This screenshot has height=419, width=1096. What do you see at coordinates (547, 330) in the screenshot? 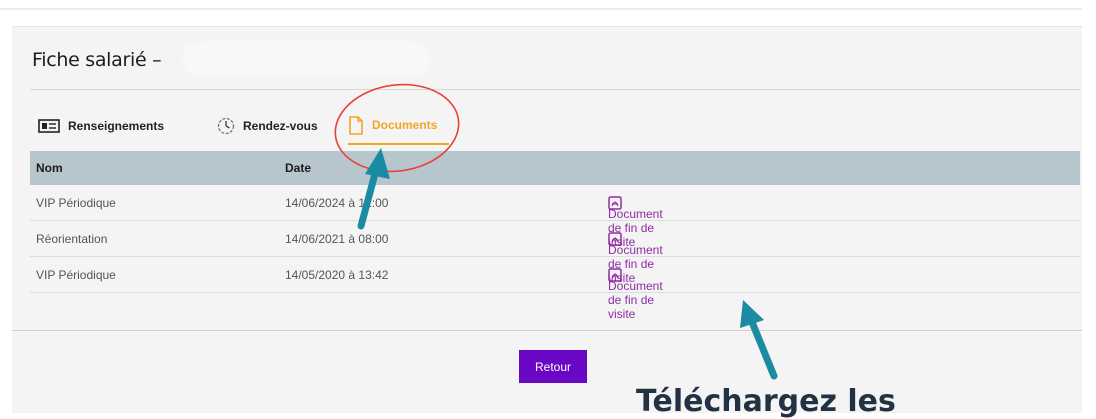
I see `footer-divider` at bounding box center [547, 330].